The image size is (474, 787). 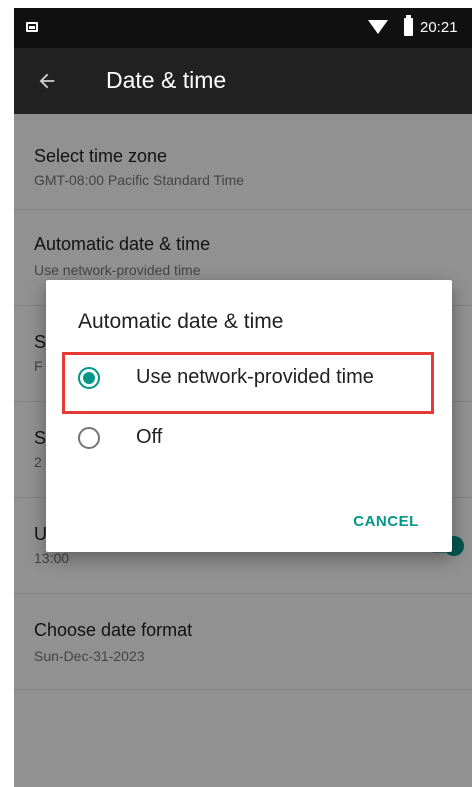 What do you see at coordinates (166, 80) in the screenshot?
I see `page-title: Date & time` at bounding box center [166, 80].